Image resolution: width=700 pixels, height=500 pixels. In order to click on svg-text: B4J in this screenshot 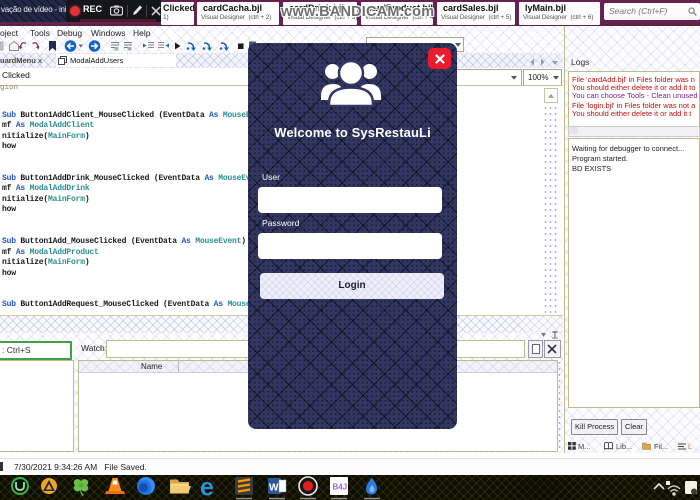, I will do `click(340, 487)`.